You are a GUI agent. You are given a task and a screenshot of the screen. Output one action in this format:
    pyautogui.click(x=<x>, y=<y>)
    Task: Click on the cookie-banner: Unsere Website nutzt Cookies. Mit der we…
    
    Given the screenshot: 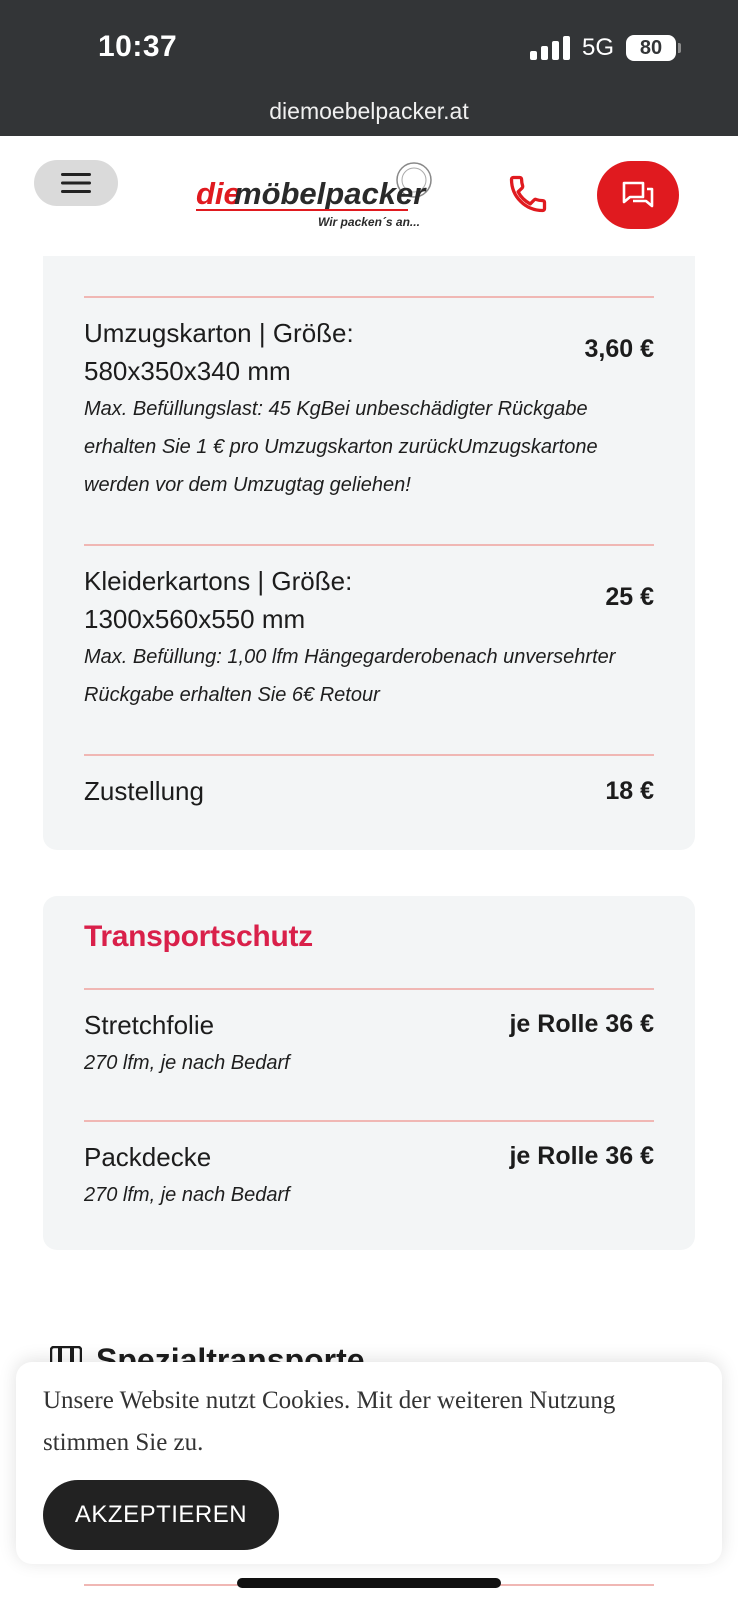 What is the action you would take?
    pyautogui.click(x=369, y=1463)
    